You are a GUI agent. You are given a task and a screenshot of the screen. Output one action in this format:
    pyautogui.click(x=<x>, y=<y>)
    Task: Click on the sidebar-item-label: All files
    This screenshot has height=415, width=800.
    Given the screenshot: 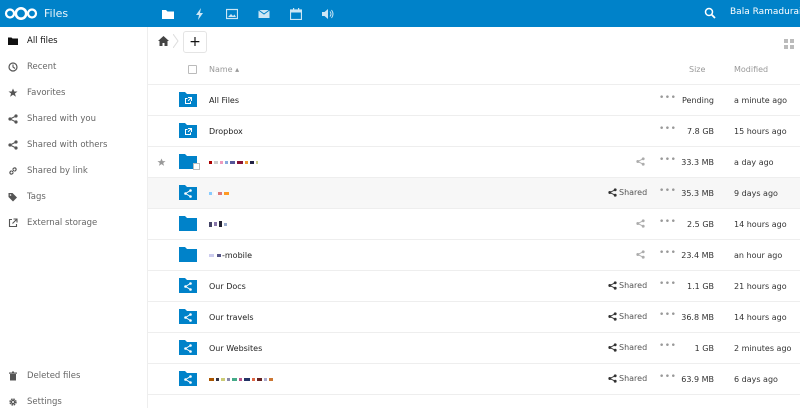 What is the action you would take?
    pyautogui.click(x=42, y=41)
    